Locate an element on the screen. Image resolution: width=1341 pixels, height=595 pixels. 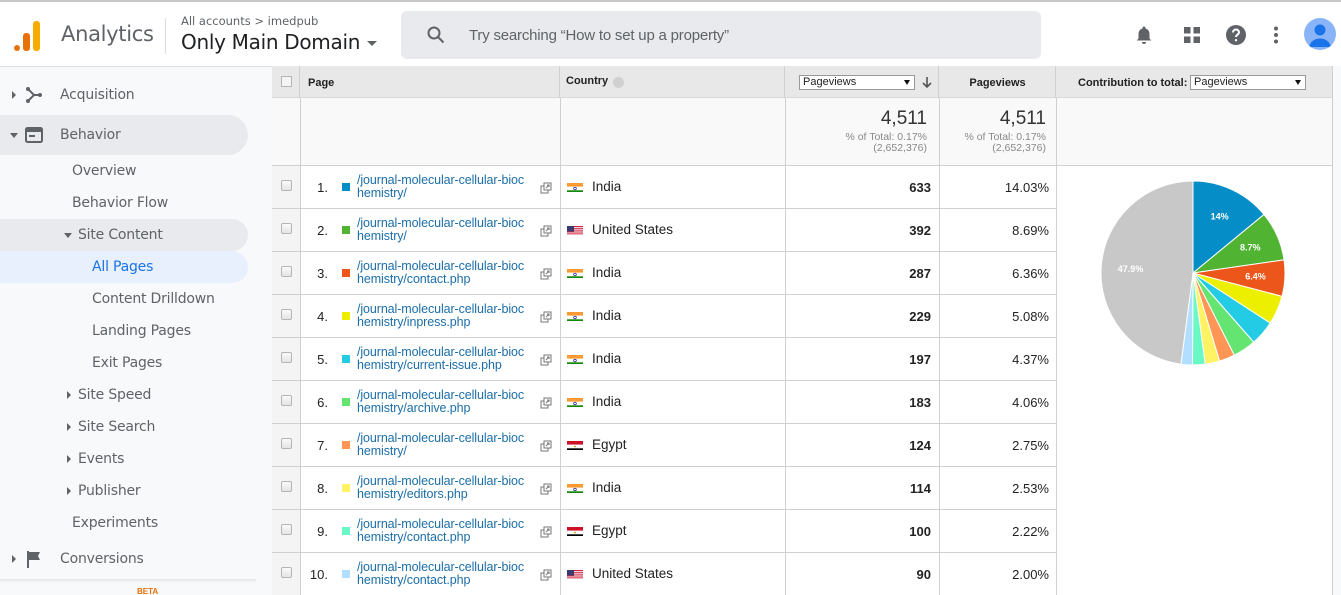
contribution-pie-chart: 14% 8.7% 6.4% 47.9% is located at coordinates (1193, 273).